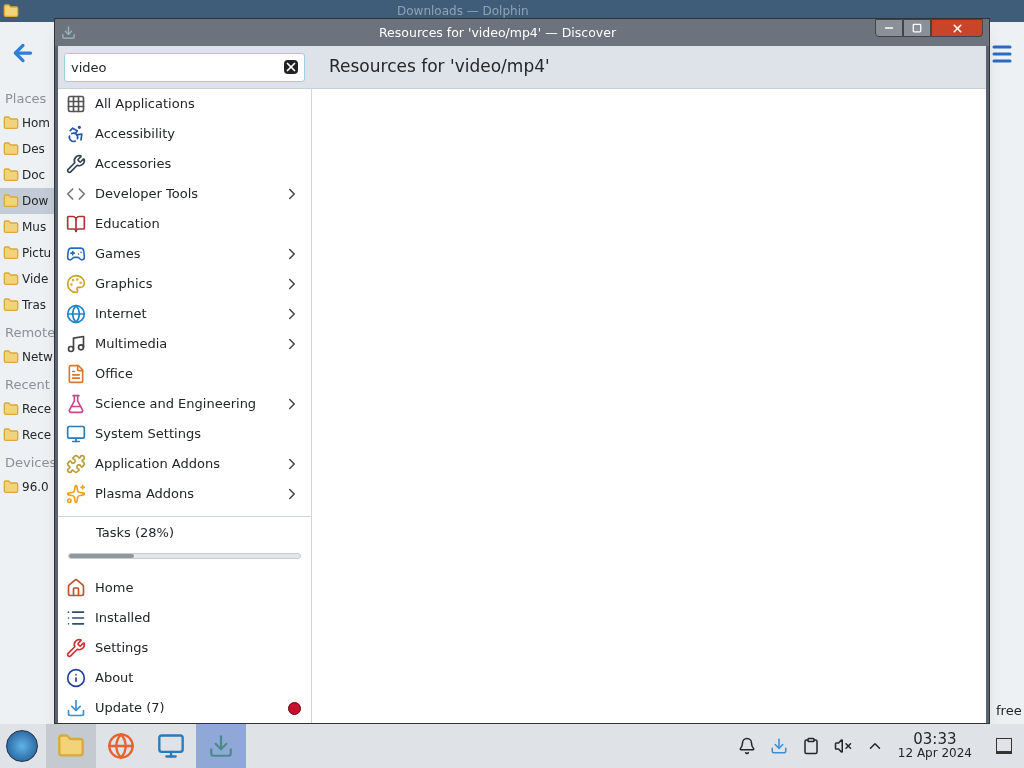  Describe the element at coordinates (184, 284) in the screenshot. I see `category-item: Graphics` at that location.